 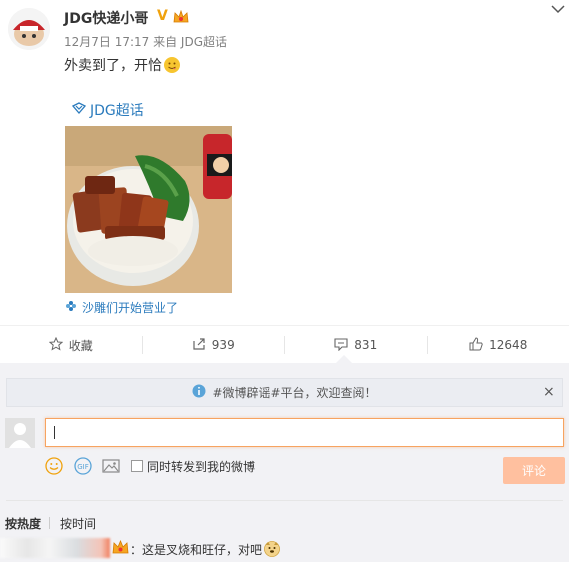 I want to click on like-icon, so click(x=476, y=345).